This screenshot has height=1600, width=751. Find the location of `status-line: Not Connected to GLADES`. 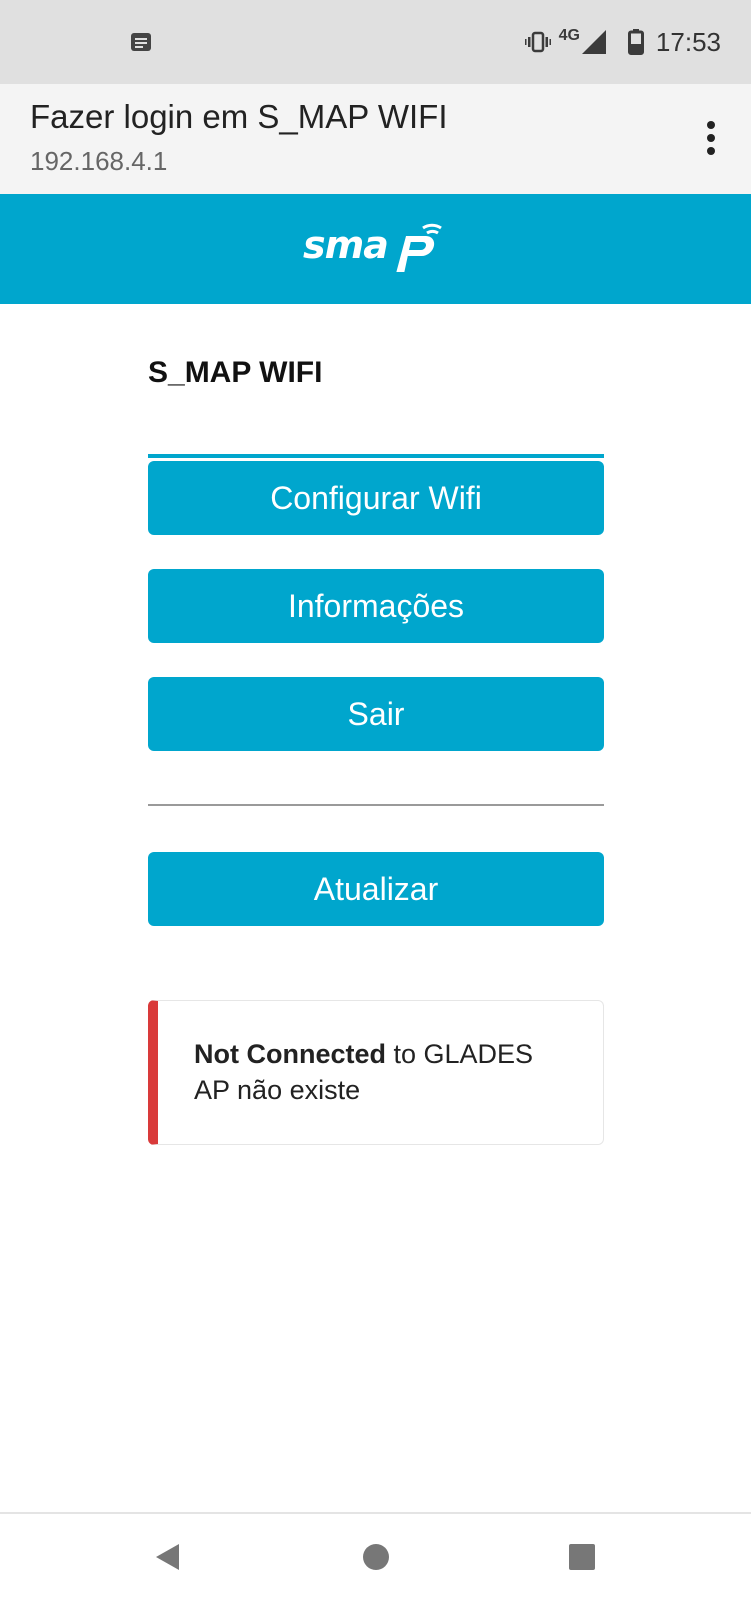

status-line: Not Connected to GLADES is located at coordinates (363, 1054).